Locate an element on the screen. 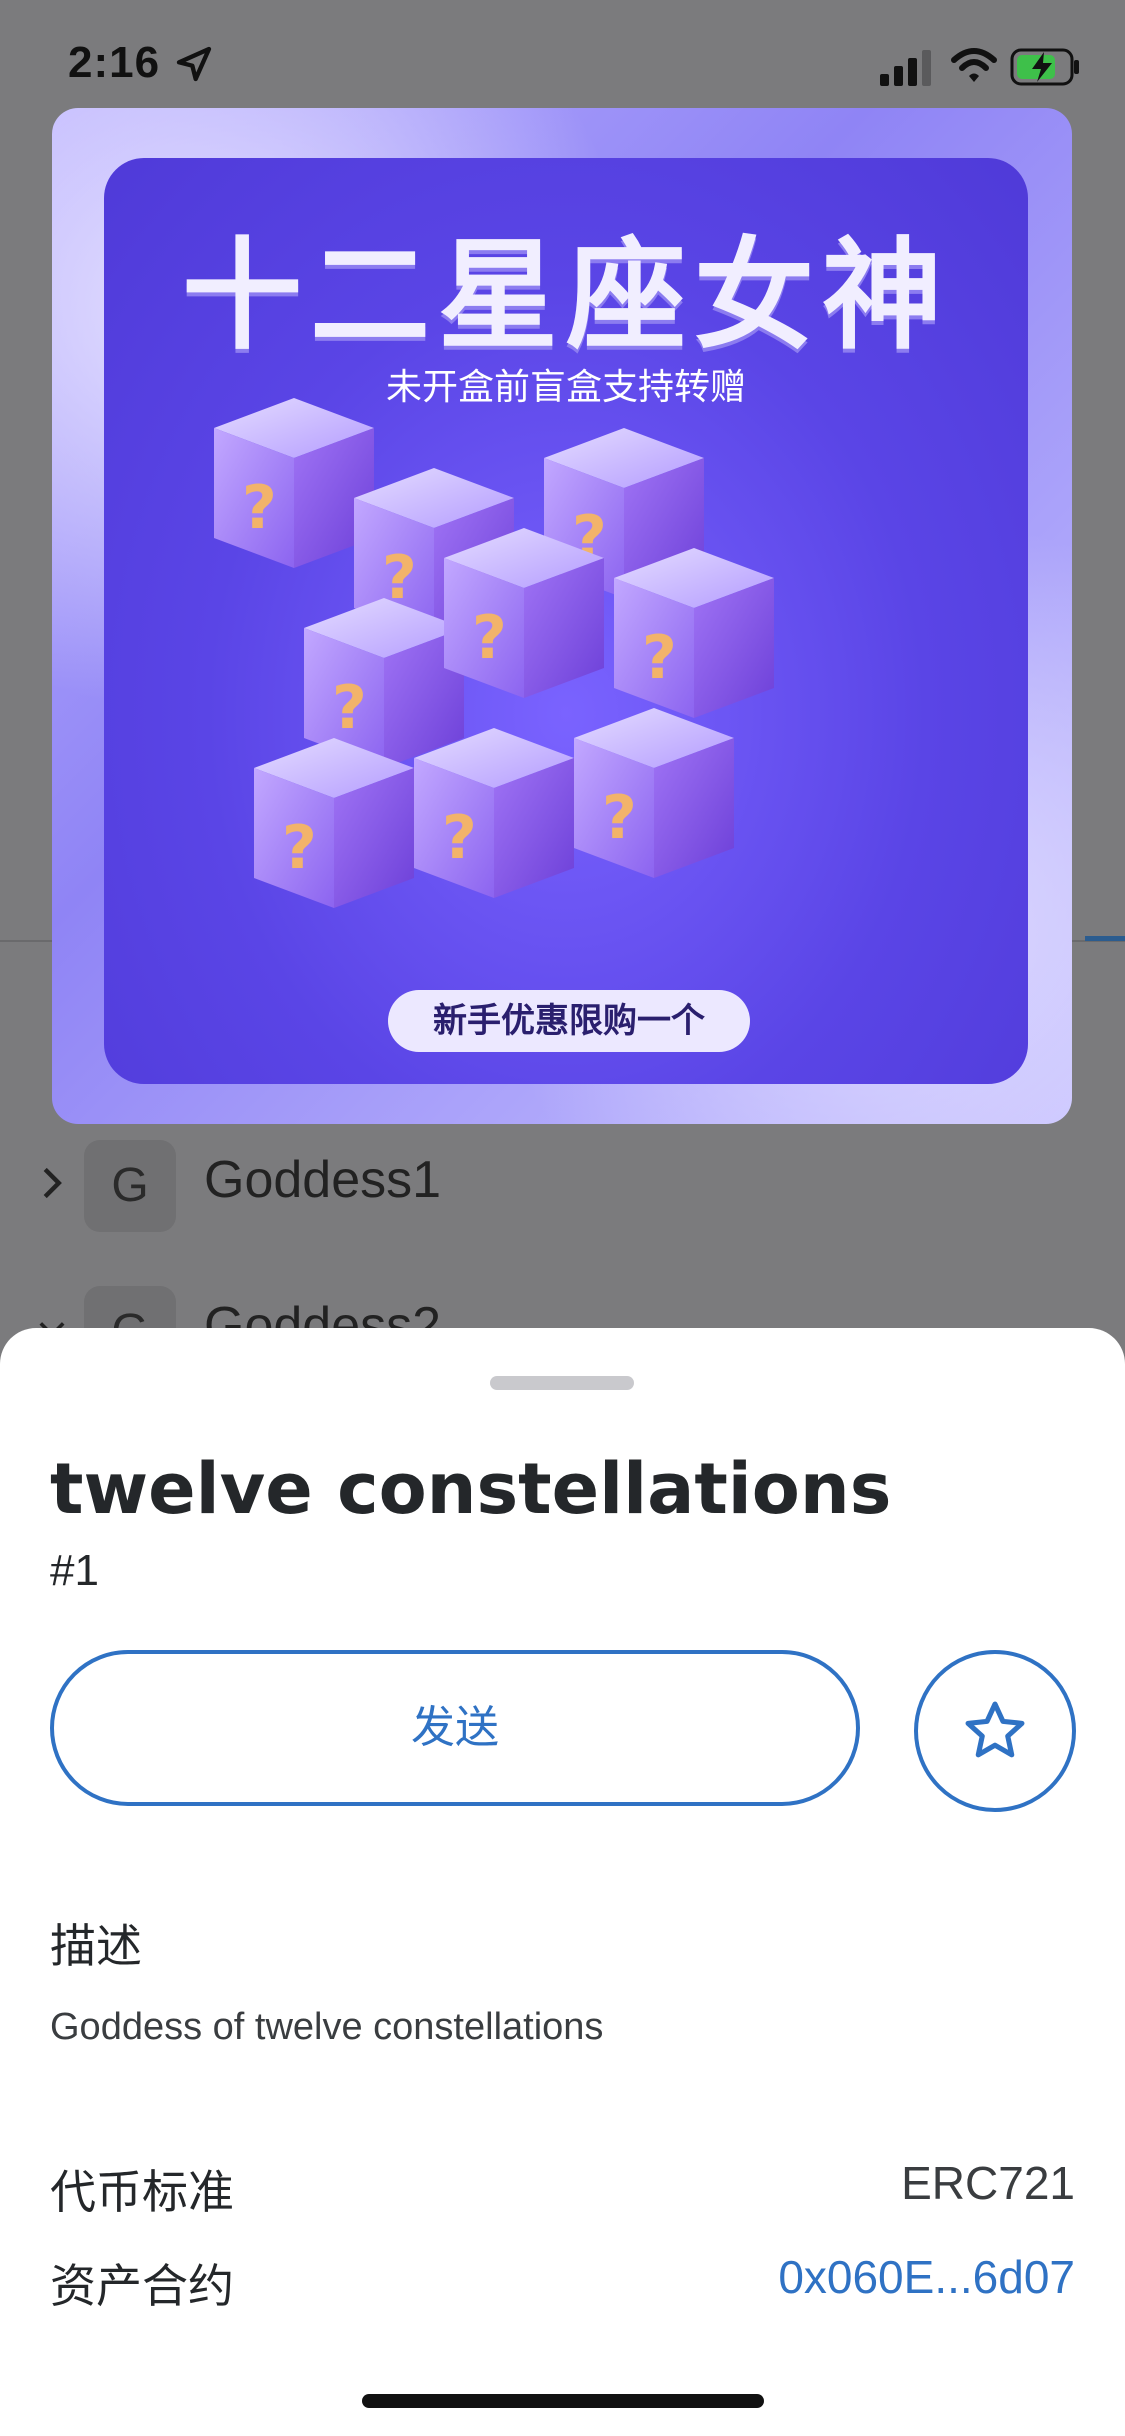 This screenshot has height=2436, width=1125. status-time: 2:16 is located at coordinates (114, 62).